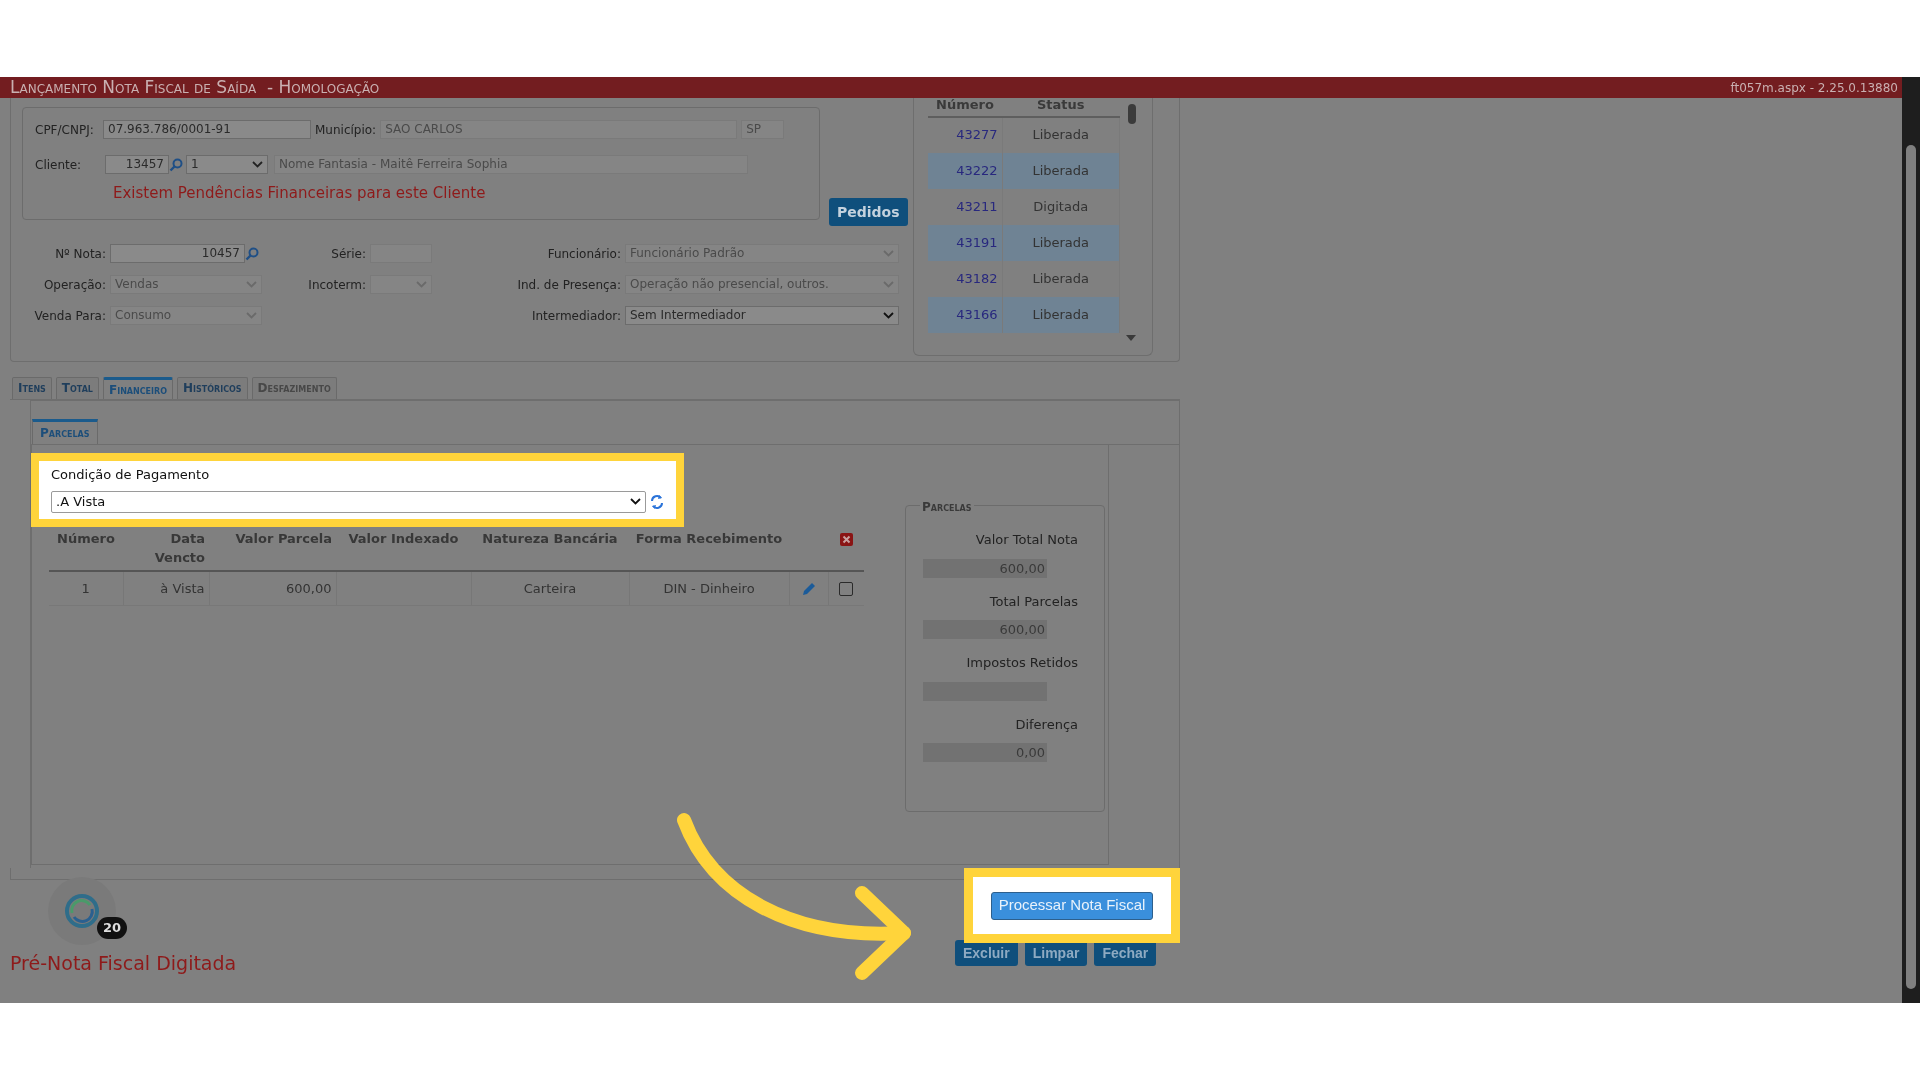 The height and width of the screenshot is (1080, 1920). I want to click on field-label: Total Parcelas, so click(1033, 601).